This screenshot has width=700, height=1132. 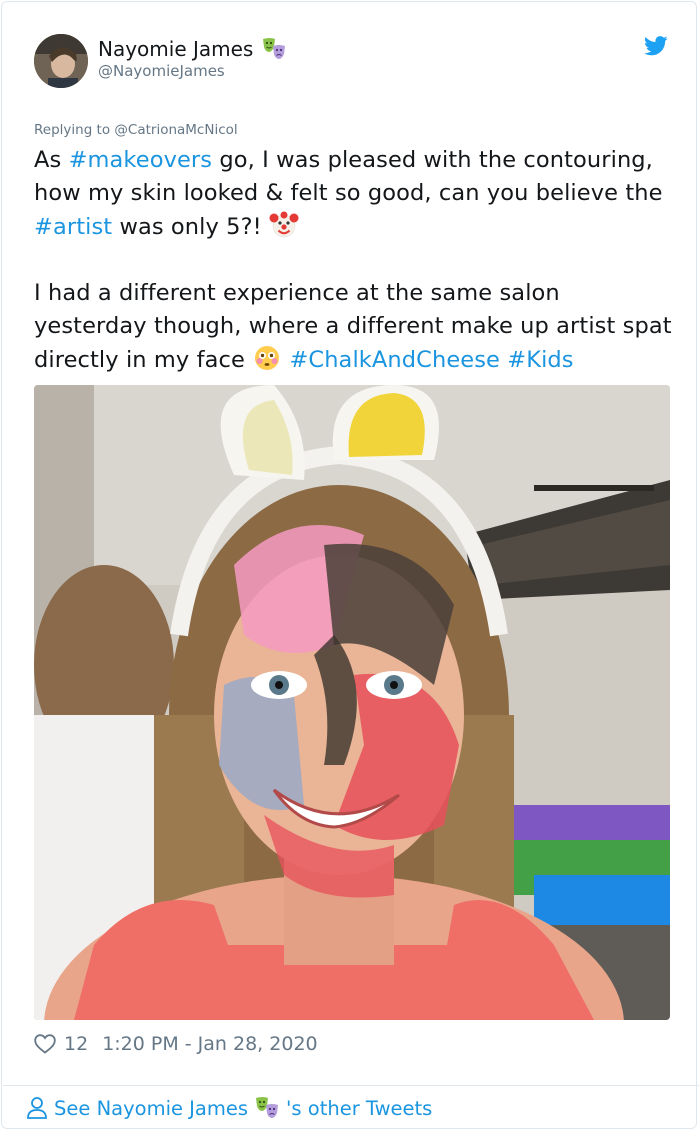 I want to click on see-other-tweets-link: See Nayomie James 's other Tweets, so click(x=229, y=1108).